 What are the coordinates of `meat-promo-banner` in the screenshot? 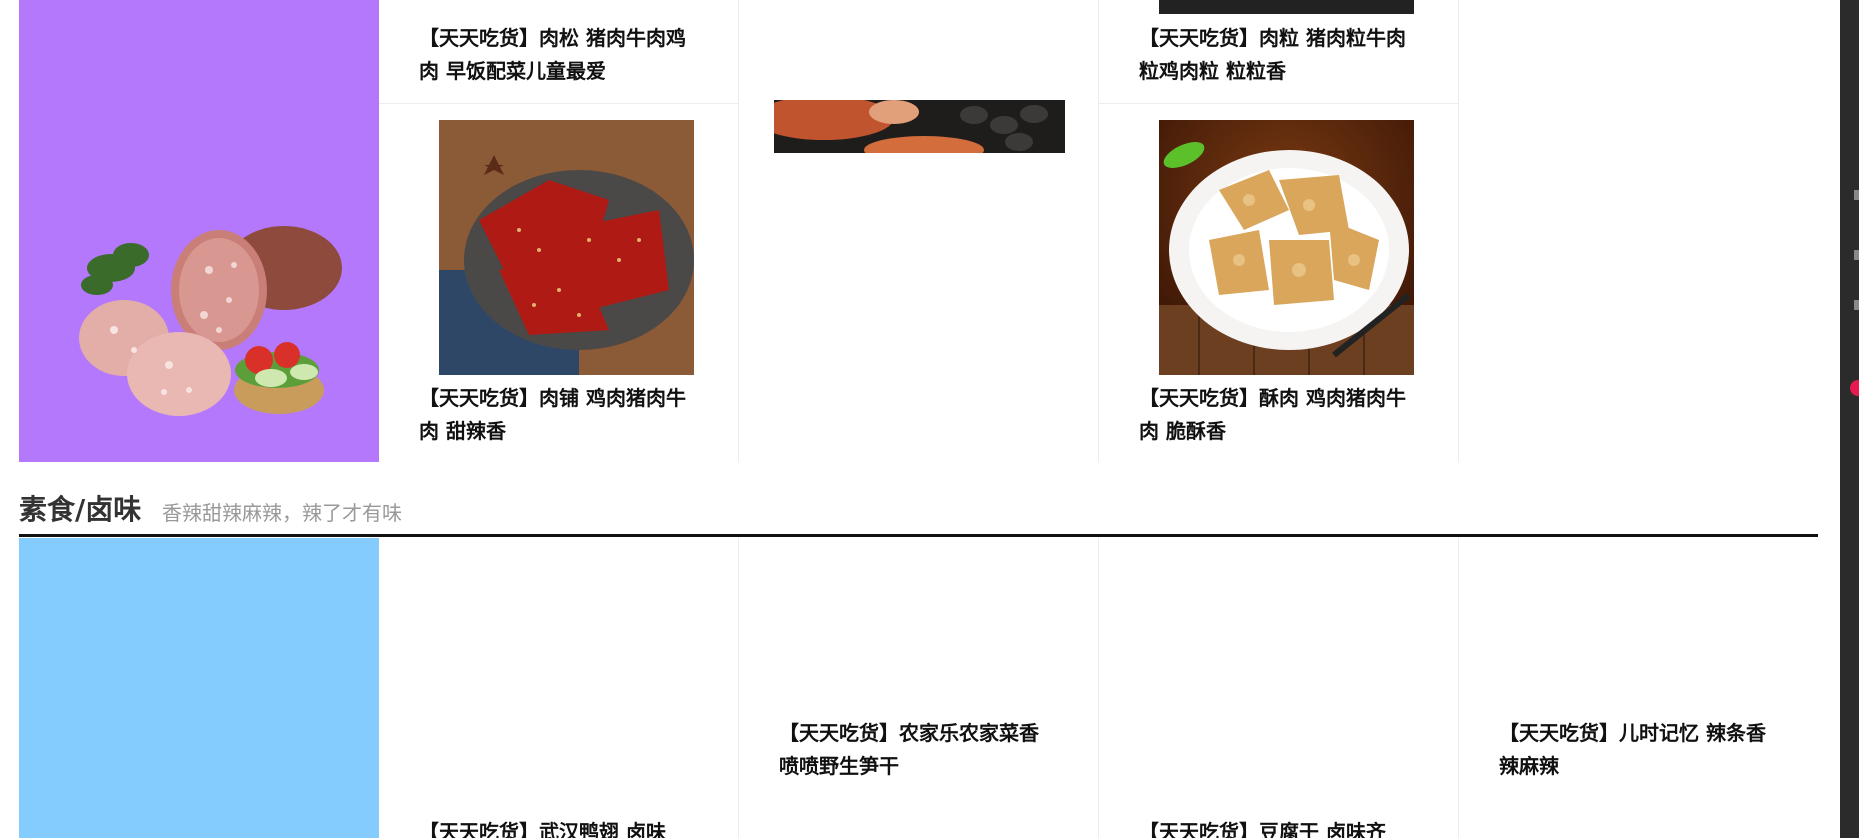 It's located at (199, 231).